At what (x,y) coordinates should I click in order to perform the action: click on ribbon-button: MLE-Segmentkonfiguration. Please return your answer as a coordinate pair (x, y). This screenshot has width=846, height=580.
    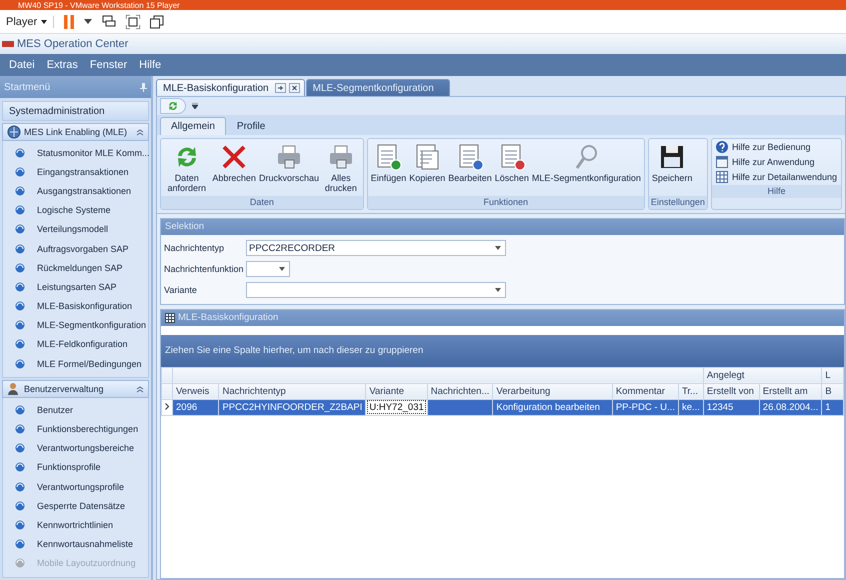
    Looking at the image, I should click on (586, 163).